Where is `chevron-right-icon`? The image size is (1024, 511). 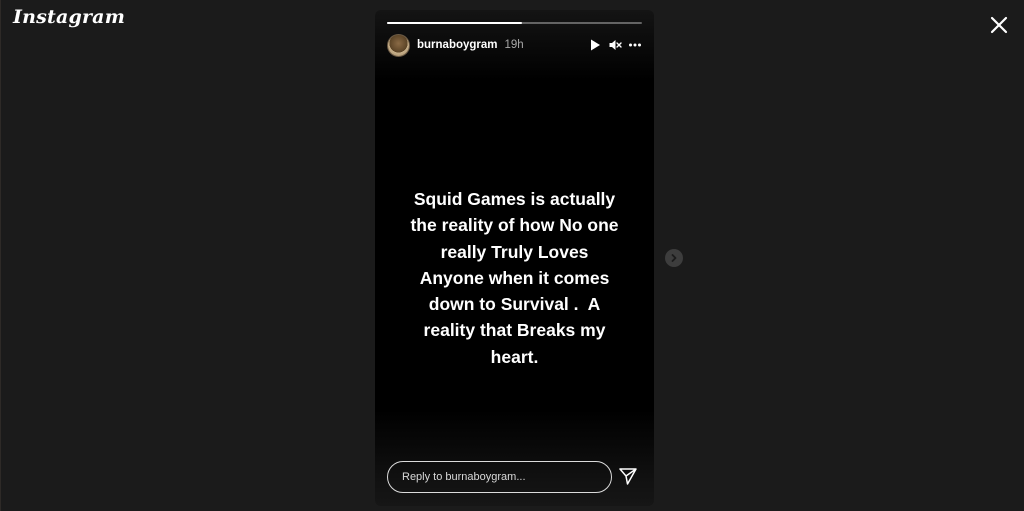 chevron-right-icon is located at coordinates (674, 258).